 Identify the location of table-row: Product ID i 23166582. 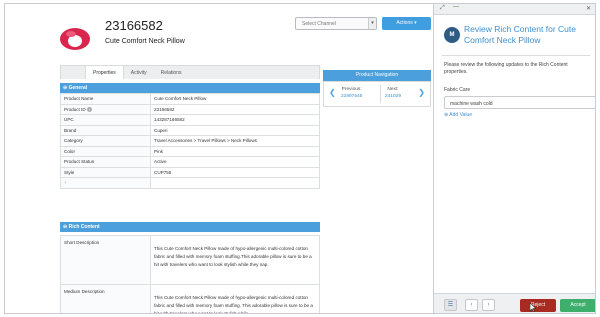
(190, 109).